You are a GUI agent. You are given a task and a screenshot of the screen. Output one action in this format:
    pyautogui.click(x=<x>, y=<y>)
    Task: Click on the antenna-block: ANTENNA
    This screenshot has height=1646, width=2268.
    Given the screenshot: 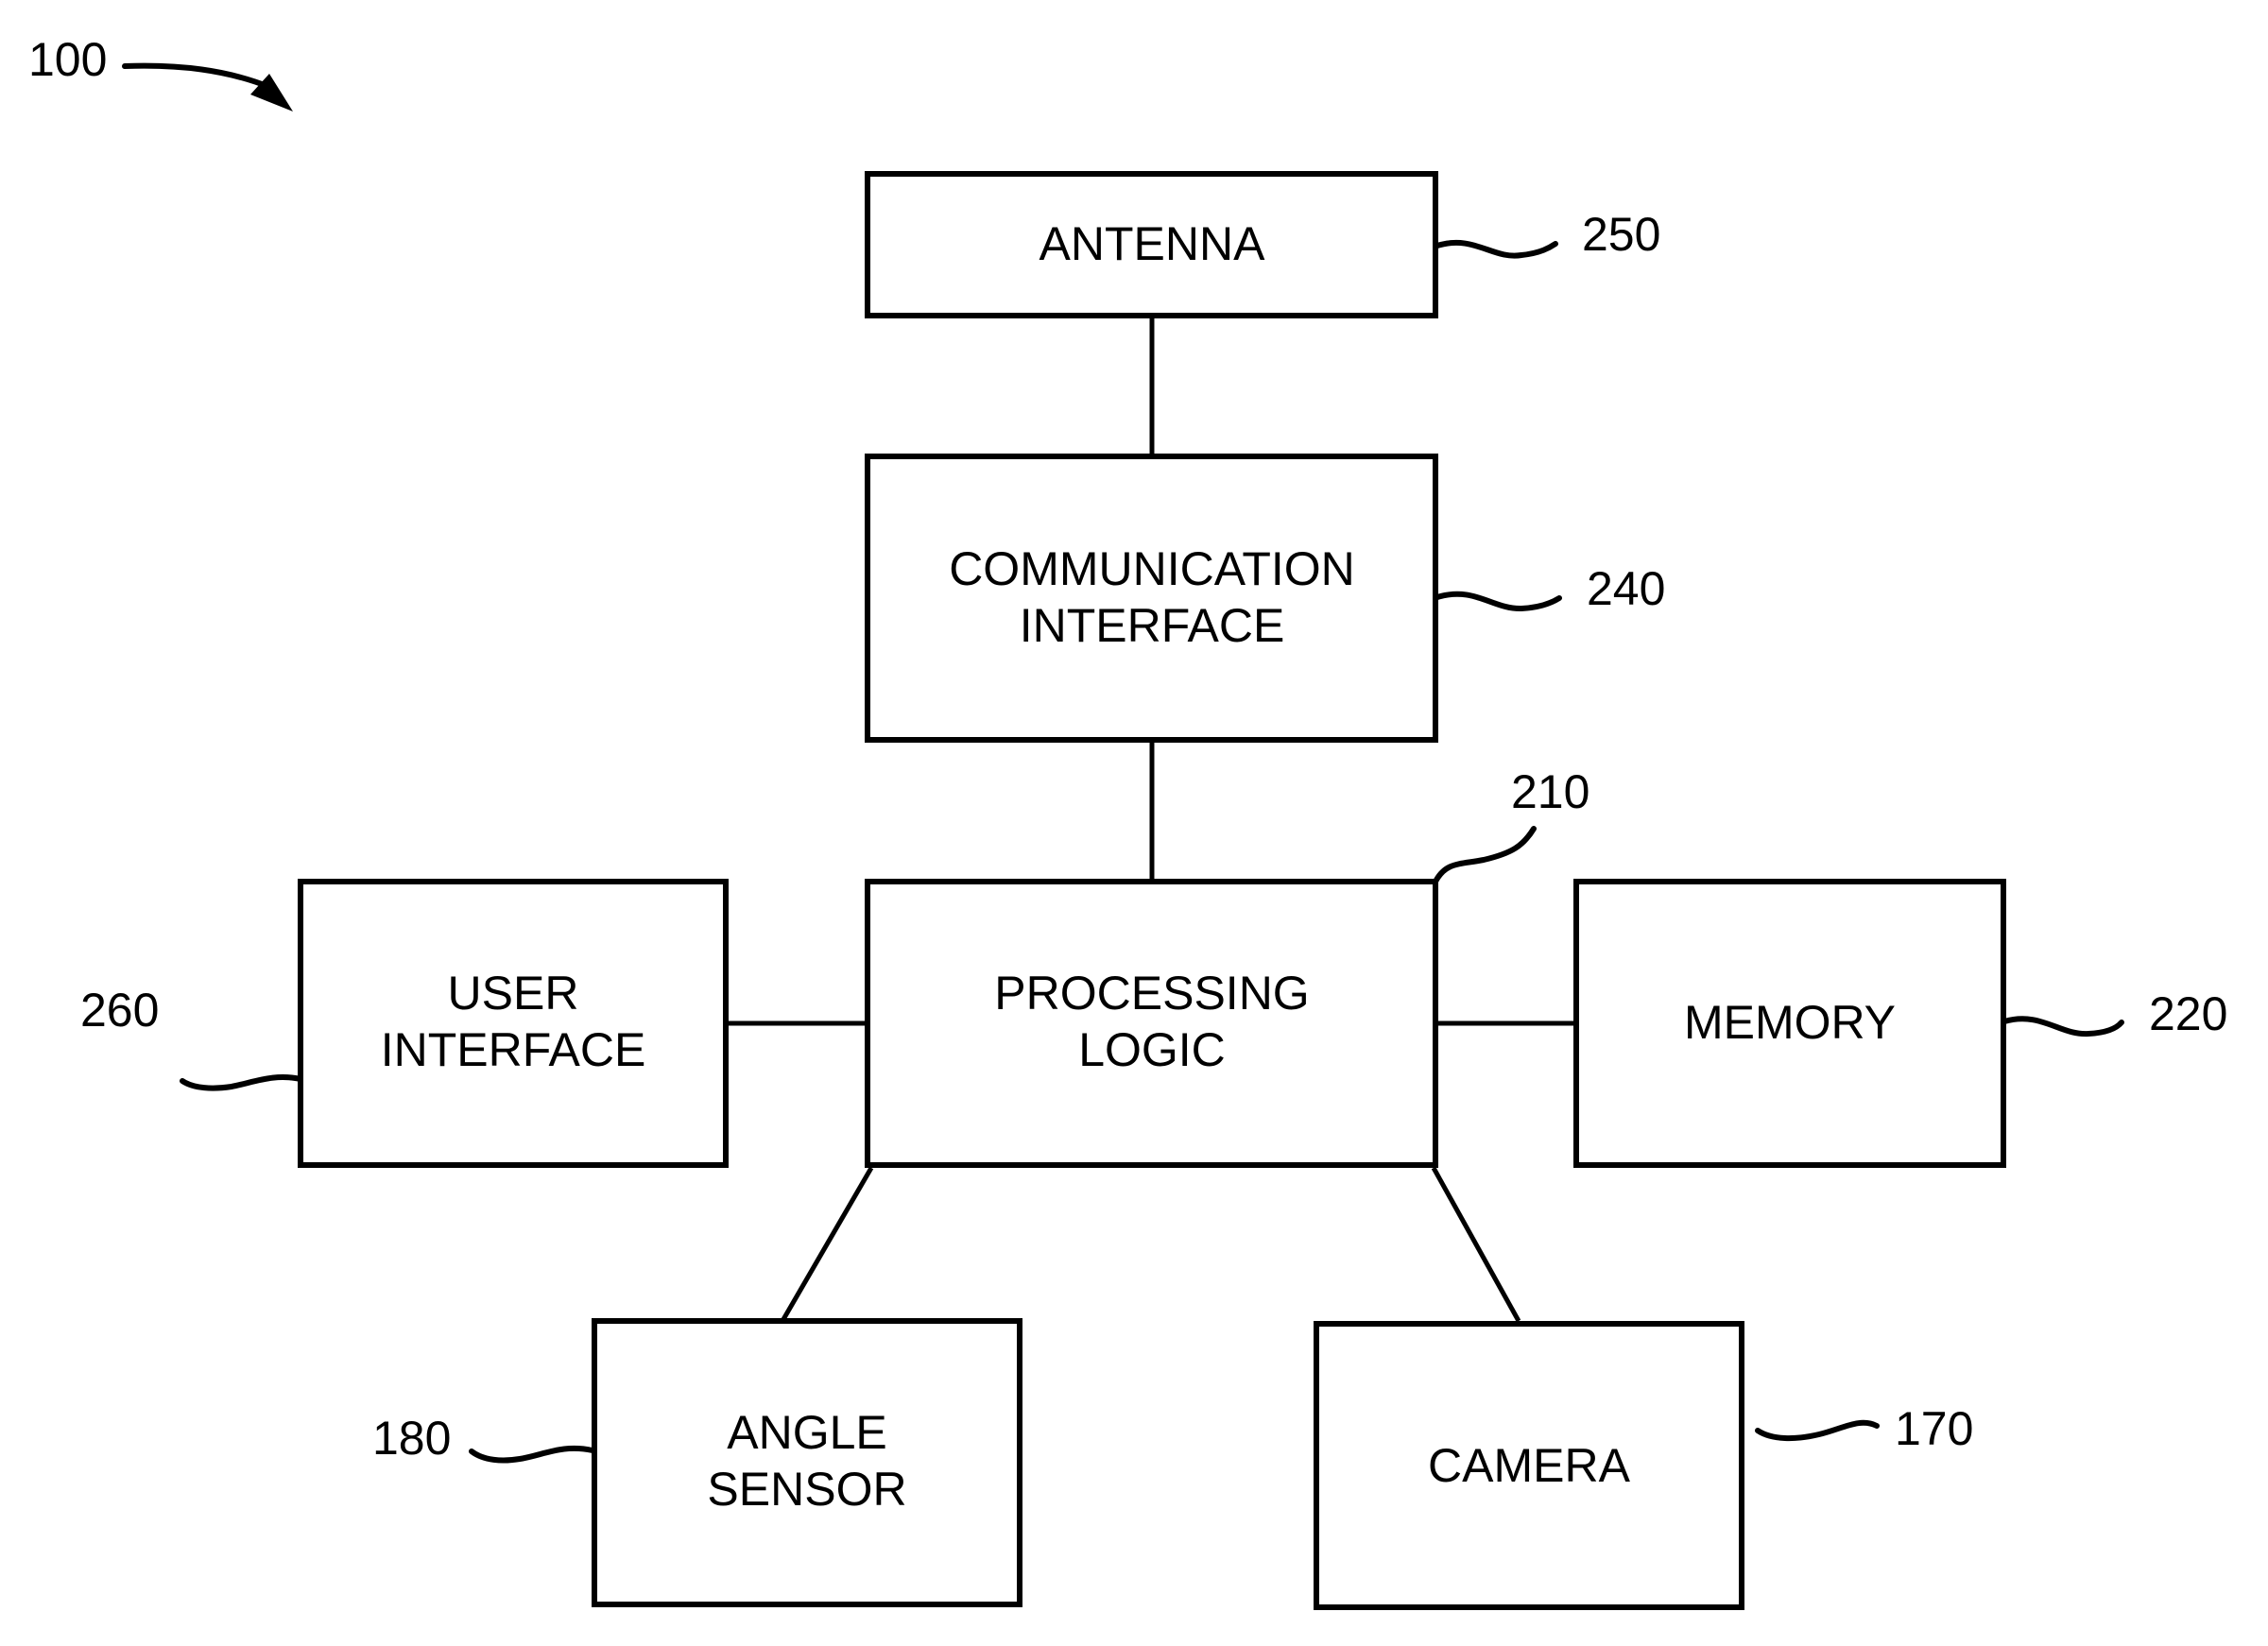 What is the action you would take?
    pyautogui.click(x=1151, y=244)
    